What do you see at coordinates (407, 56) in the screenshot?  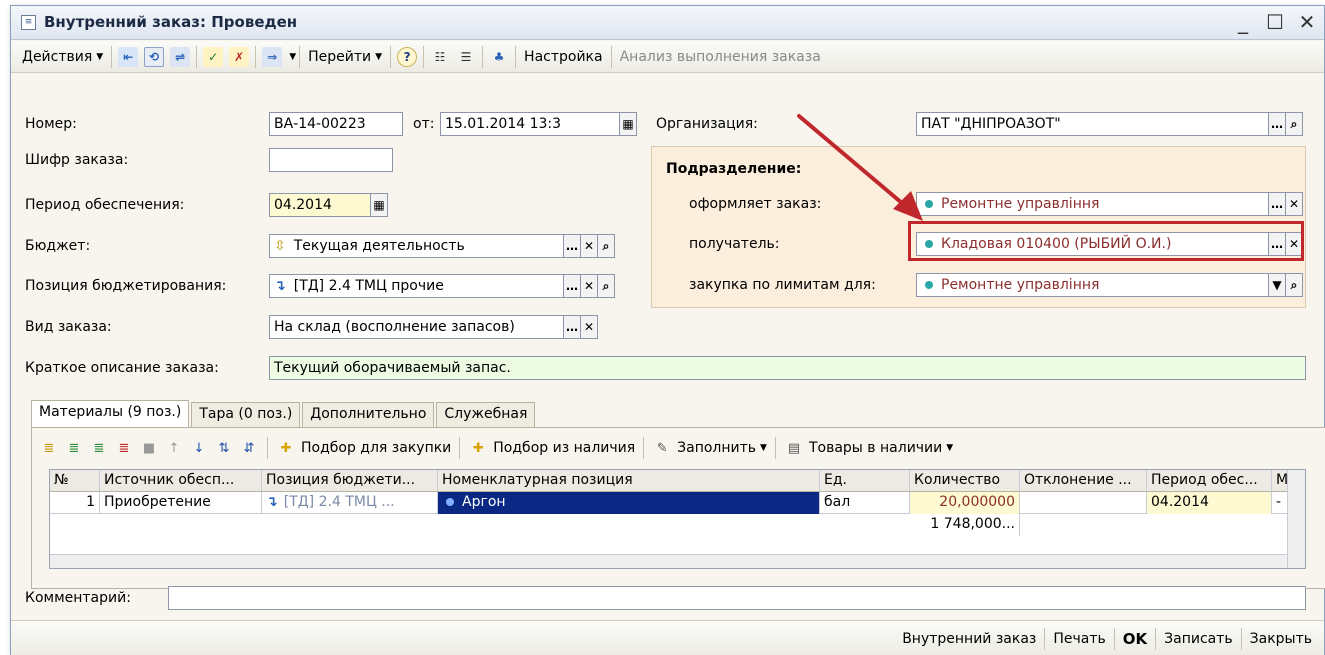 I see `help-icon: ?` at bounding box center [407, 56].